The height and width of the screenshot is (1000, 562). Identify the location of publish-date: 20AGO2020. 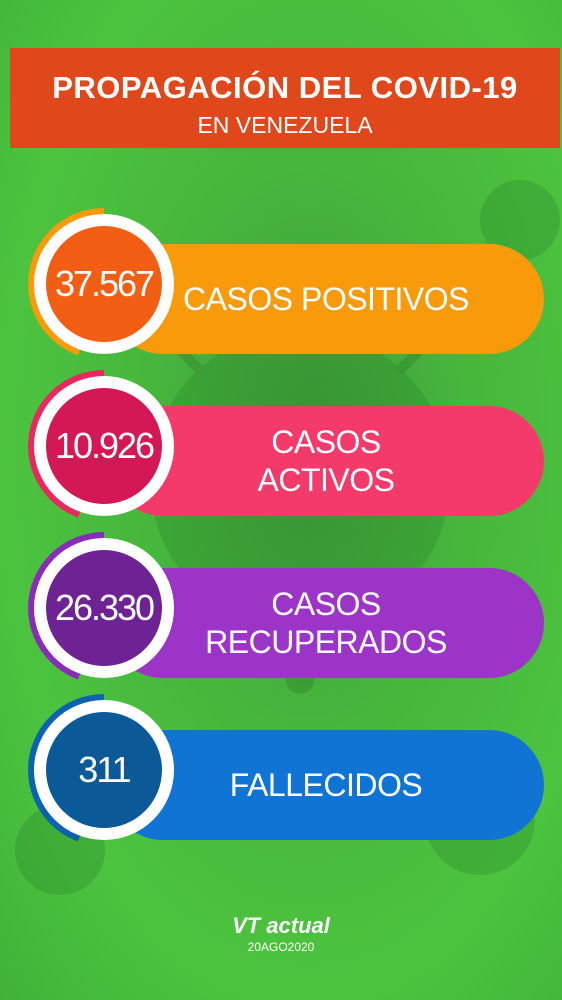
(281, 947).